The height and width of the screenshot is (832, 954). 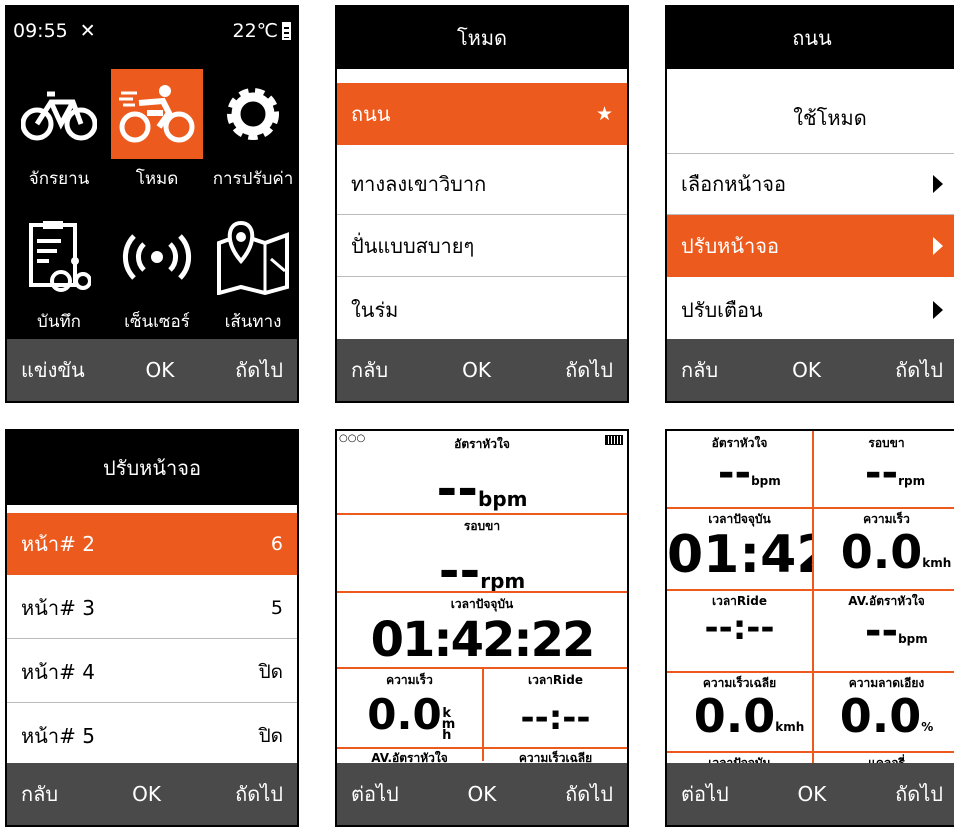 What do you see at coordinates (255, 31) in the screenshot?
I see `temperature: 22℃` at bounding box center [255, 31].